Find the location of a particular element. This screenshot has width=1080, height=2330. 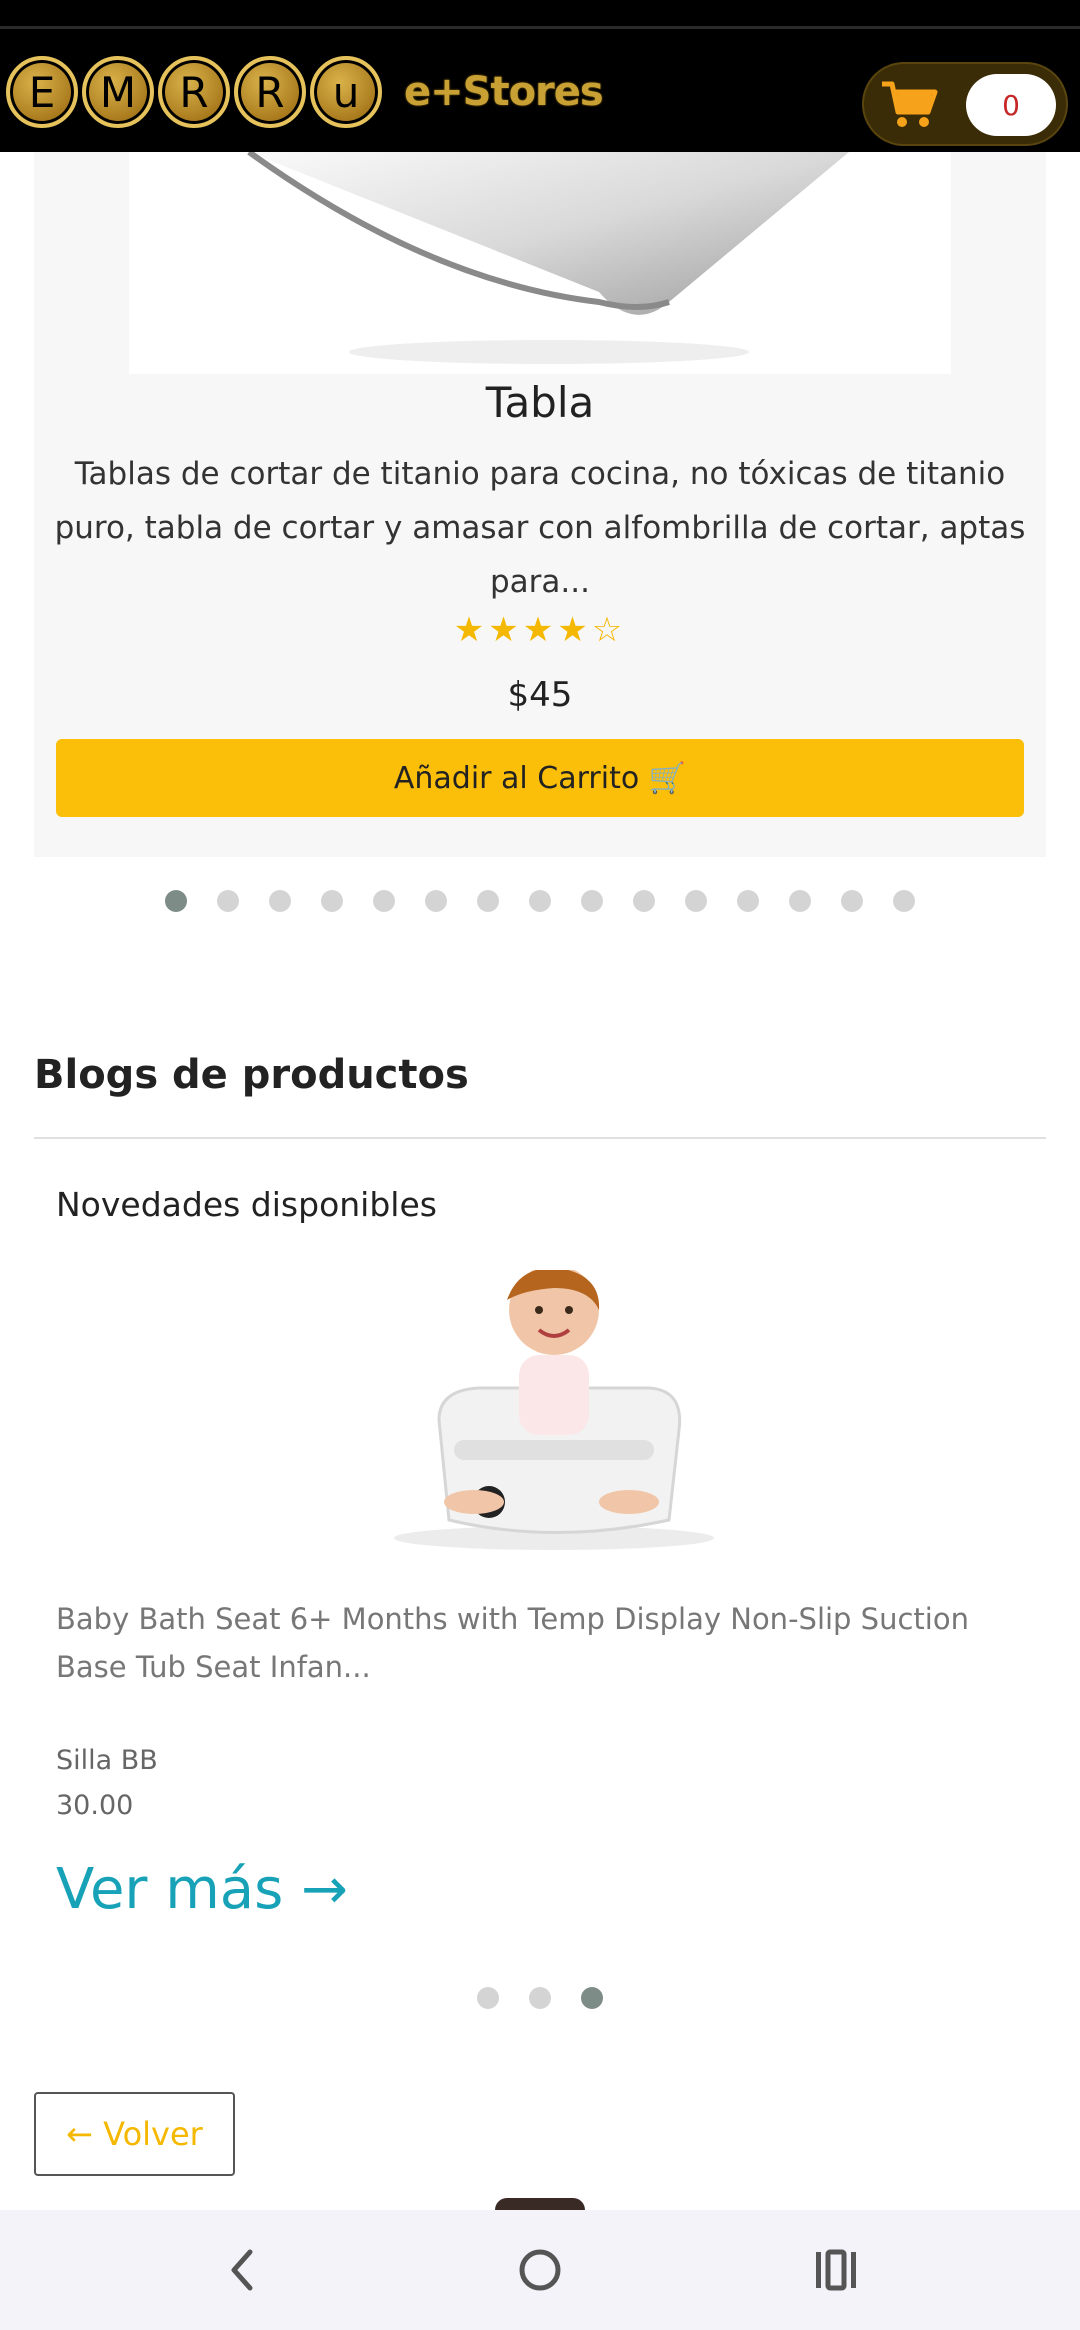

status-bar is located at coordinates (540, 13).